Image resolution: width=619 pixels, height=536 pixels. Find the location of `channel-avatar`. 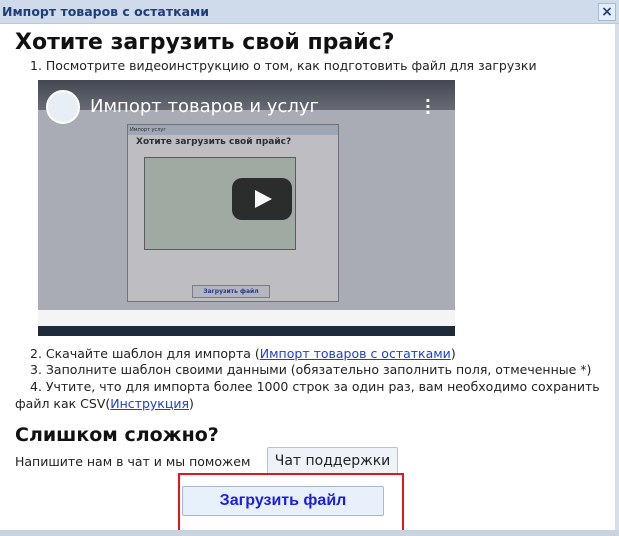

channel-avatar is located at coordinates (63, 107).